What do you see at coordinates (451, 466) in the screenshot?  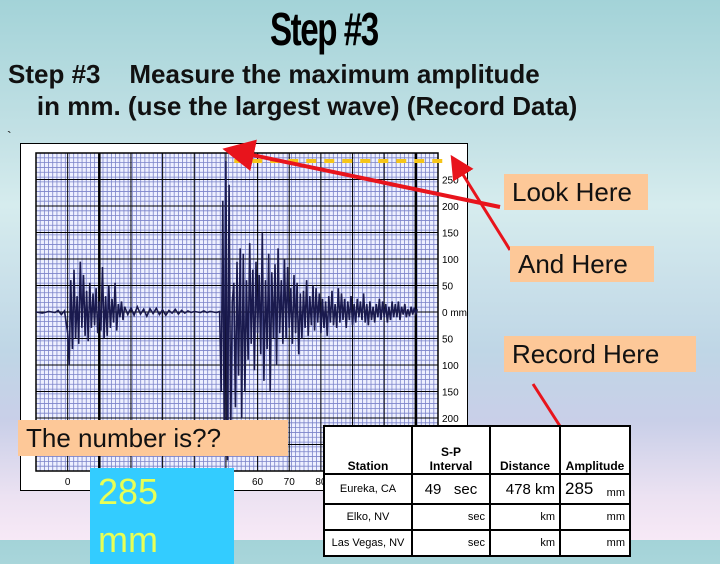 I see `header-sp-line2: Interval` at bounding box center [451, 466].